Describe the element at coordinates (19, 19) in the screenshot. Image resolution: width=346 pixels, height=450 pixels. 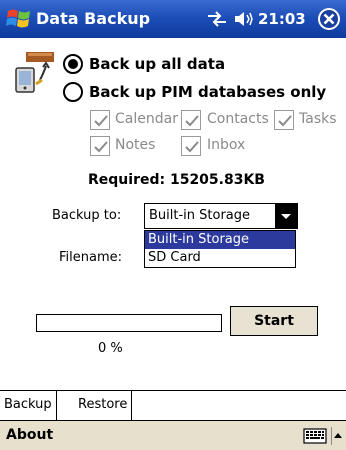
I see `windows-start-icon` at that location.